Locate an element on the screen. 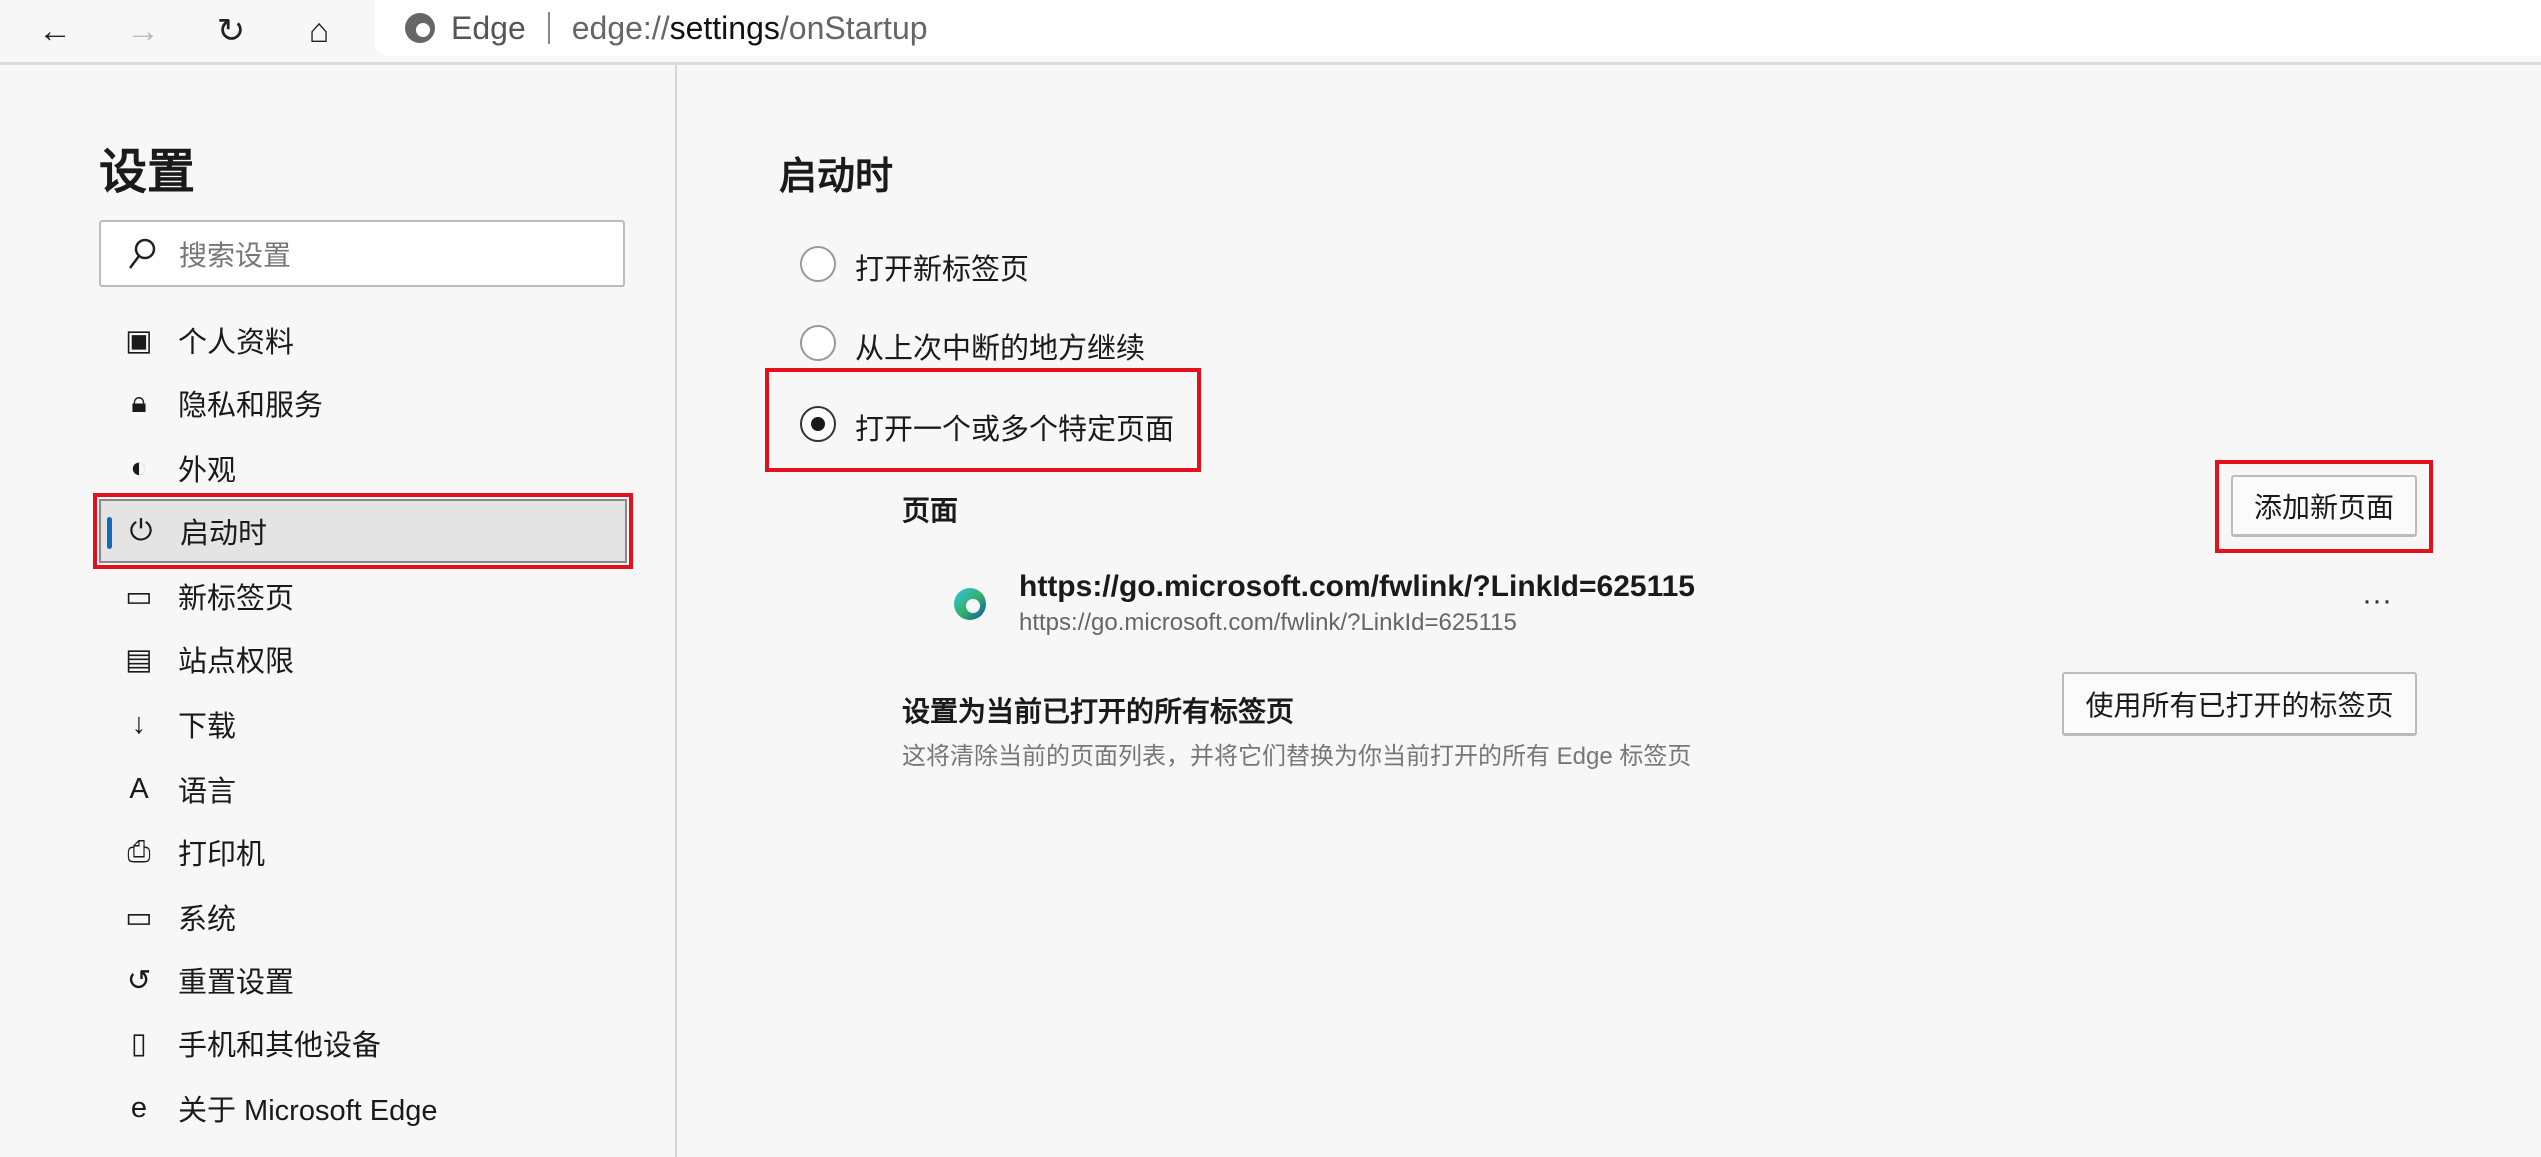 The height and width of the screenshot is (1157, 2541). language-icon: A is located at coordinates (139, 788).